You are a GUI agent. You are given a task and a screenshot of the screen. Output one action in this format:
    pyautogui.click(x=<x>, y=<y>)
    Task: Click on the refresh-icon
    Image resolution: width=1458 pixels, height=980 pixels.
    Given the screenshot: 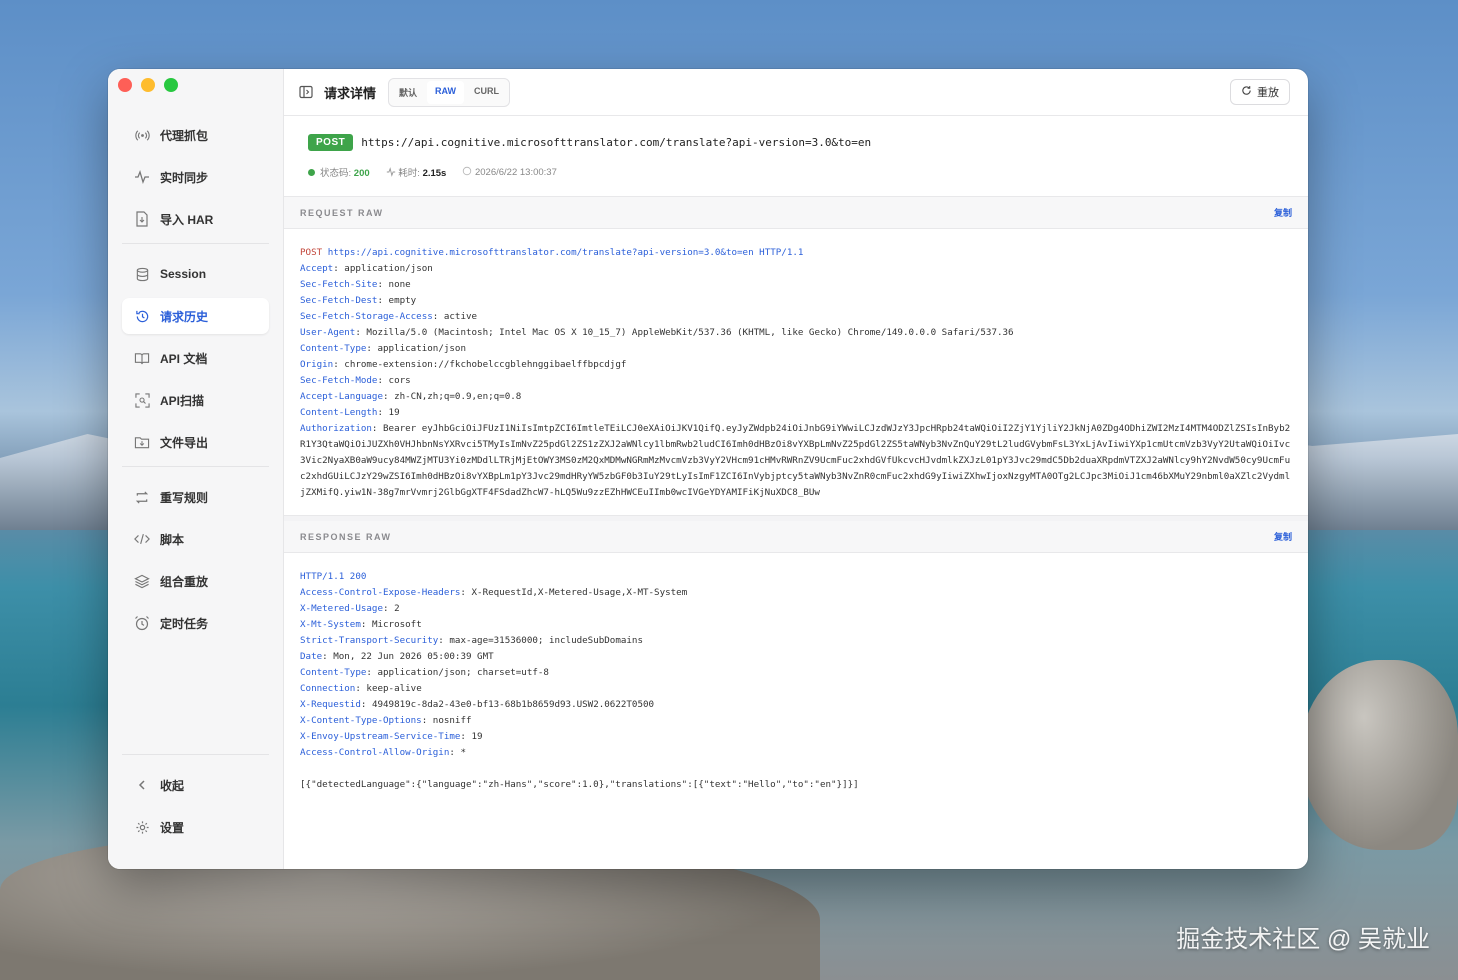 What is the action you would take?
    pyautogui.click(x=1246, y=92)
    